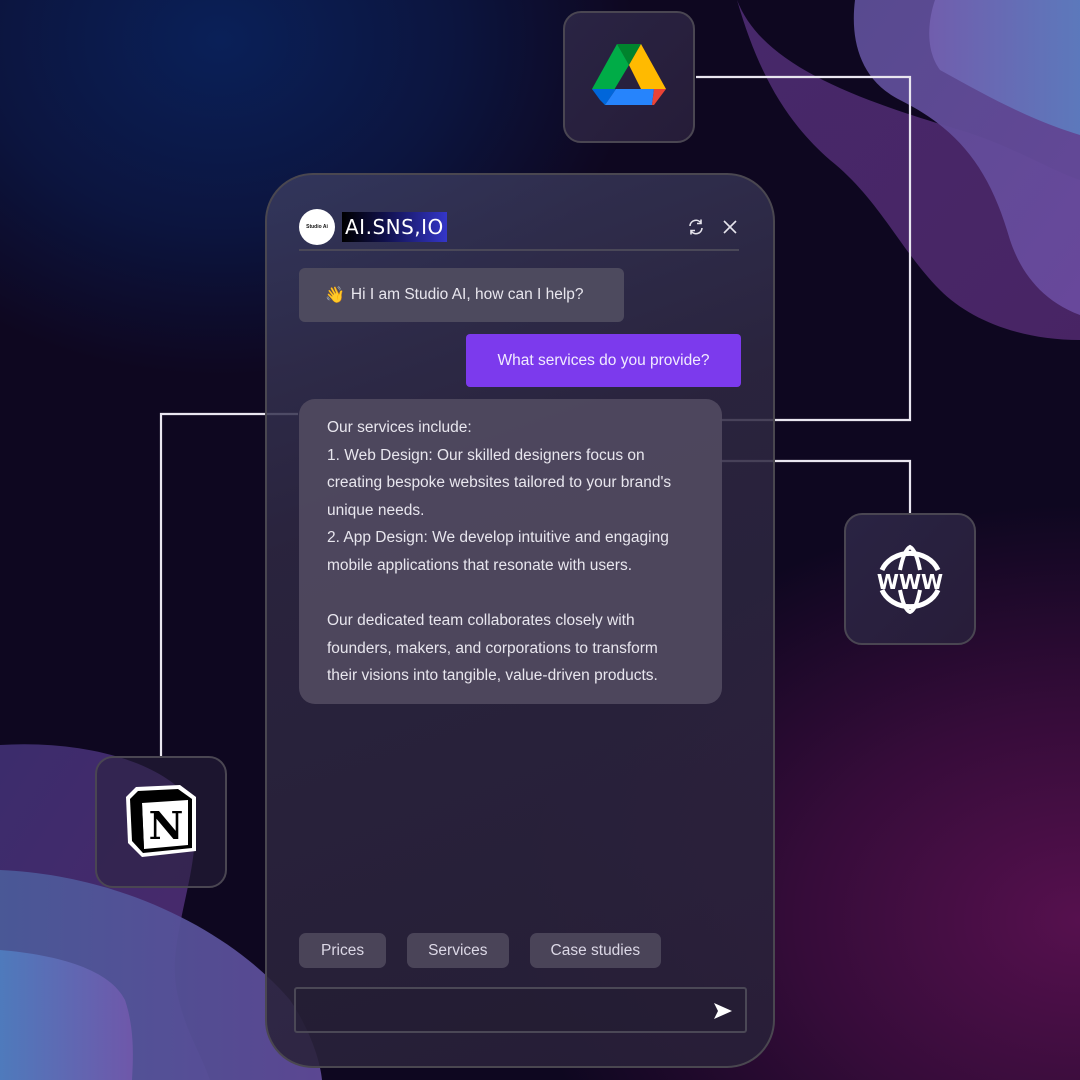 Image resolution: width=1080 pixels, height=1080 pixels. I want to click on refresh-icon, so click(696, 227).